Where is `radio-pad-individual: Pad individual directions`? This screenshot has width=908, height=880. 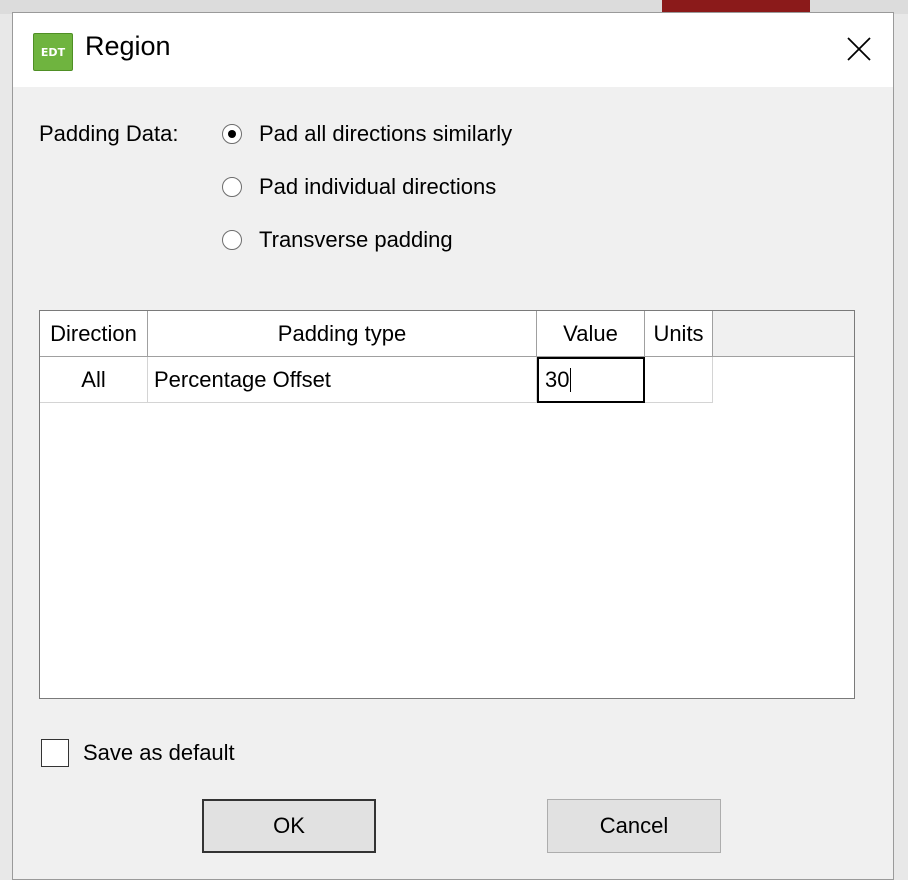 radio-pad-individual: Pad individual directions is located at coordinates (359, 187).